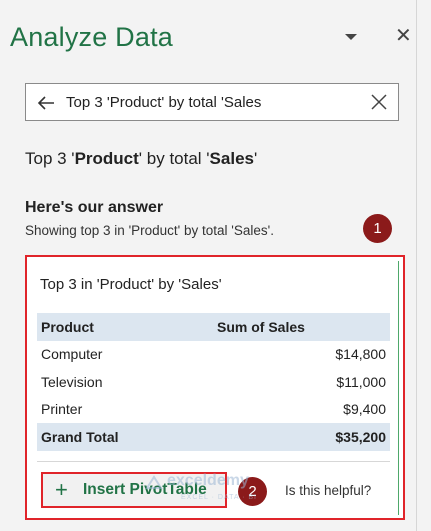 The width and height of the screenshot is (431, 531). I want to click on cell-sales: $11,000, so click(361, 381).